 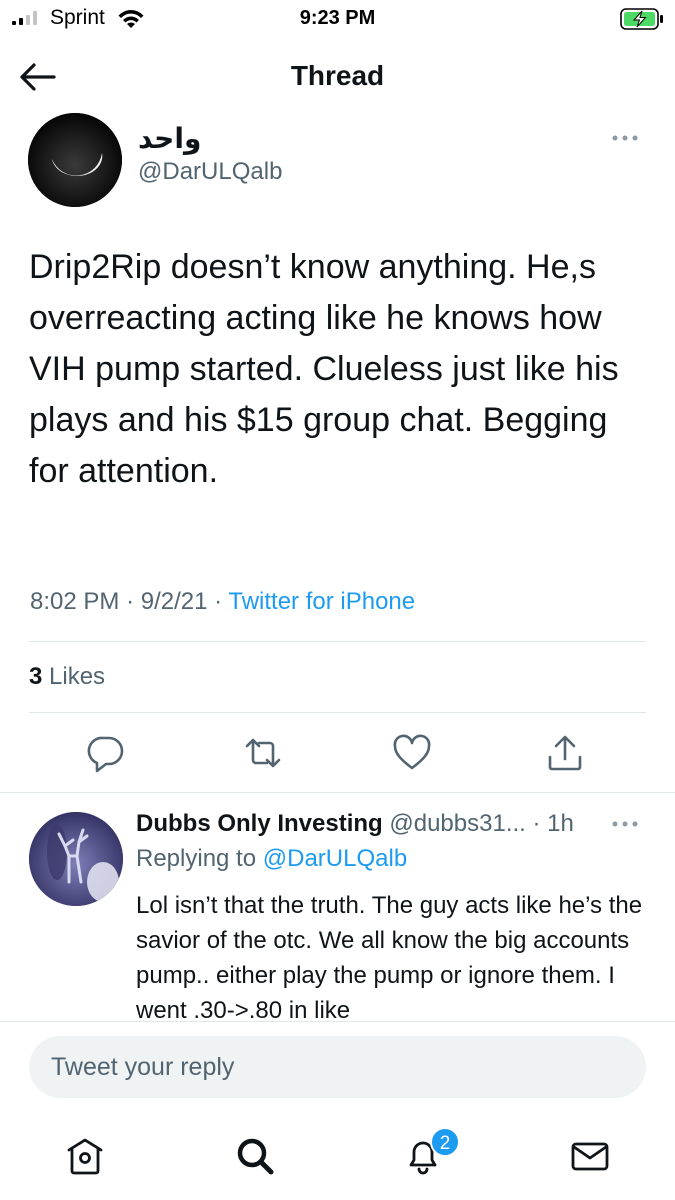 What do you see at coordinates (174, 601) in the screenshot?
I see `tweet-date: 9/2/21` at bounding box center [174, 601].